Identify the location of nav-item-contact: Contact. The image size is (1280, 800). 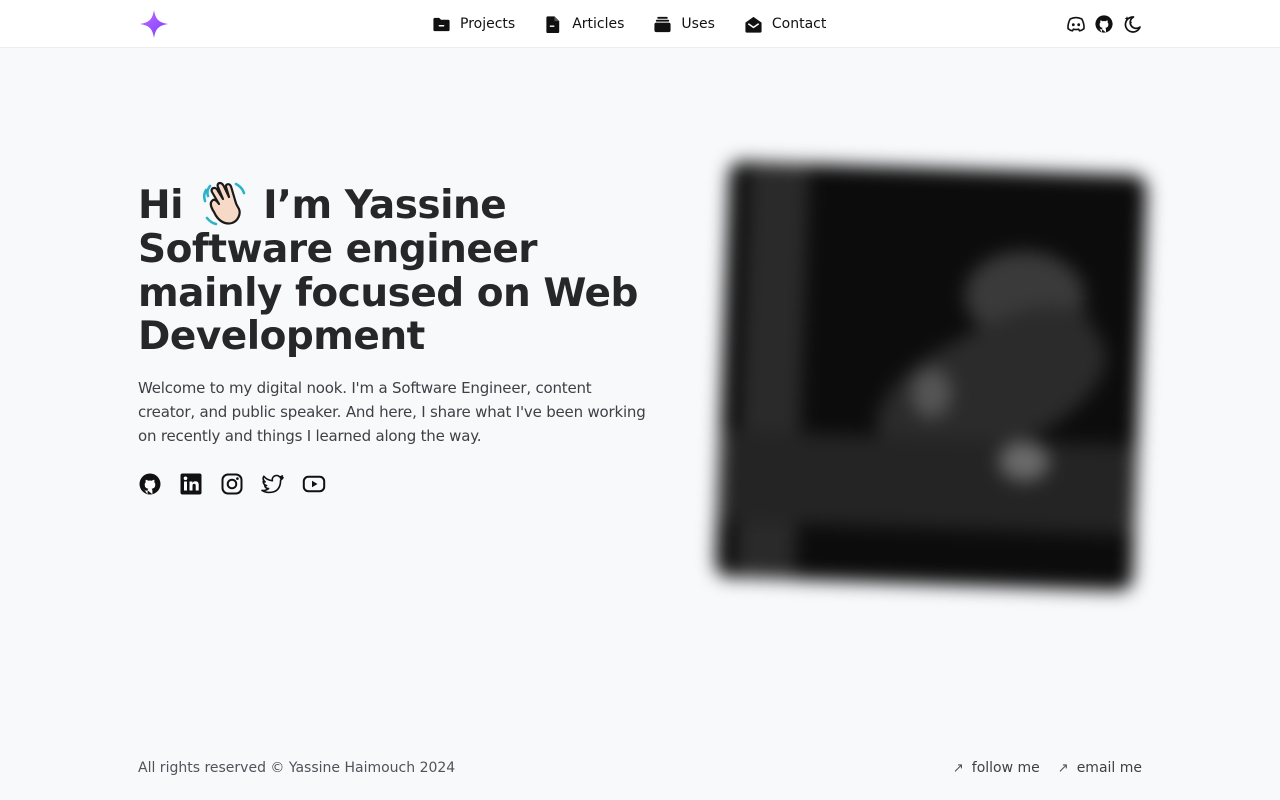
(785, 24).